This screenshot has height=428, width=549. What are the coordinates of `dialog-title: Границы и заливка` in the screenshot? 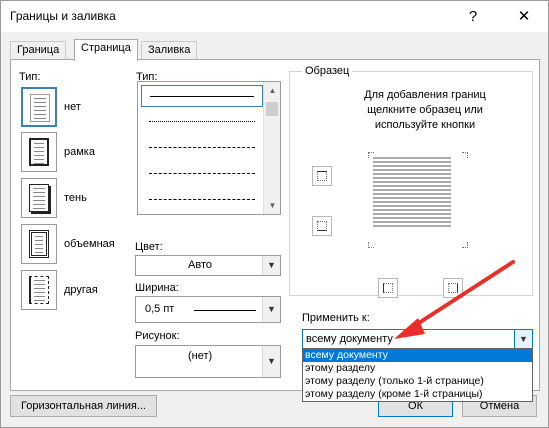 It's located at (63, 16).